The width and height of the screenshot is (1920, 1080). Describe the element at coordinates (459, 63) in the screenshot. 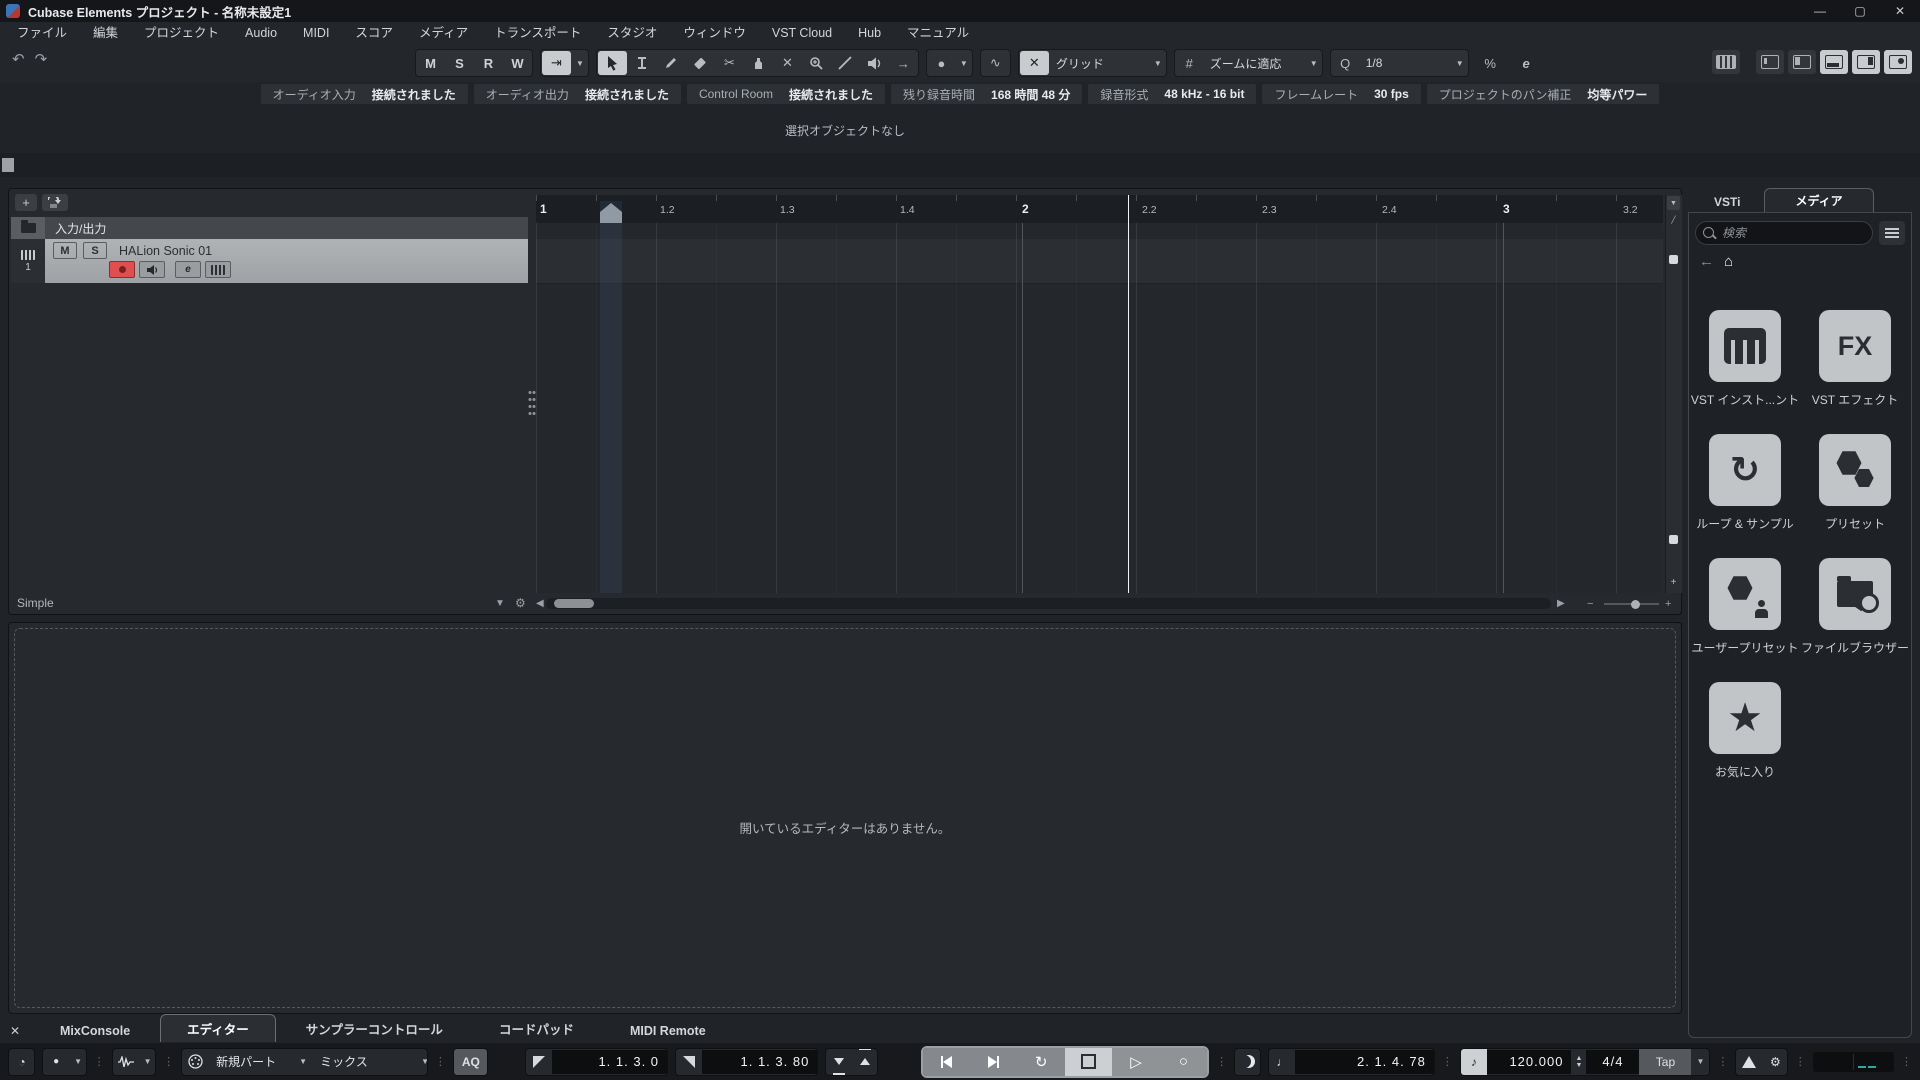

I see `solo-all-button: S` at that location.